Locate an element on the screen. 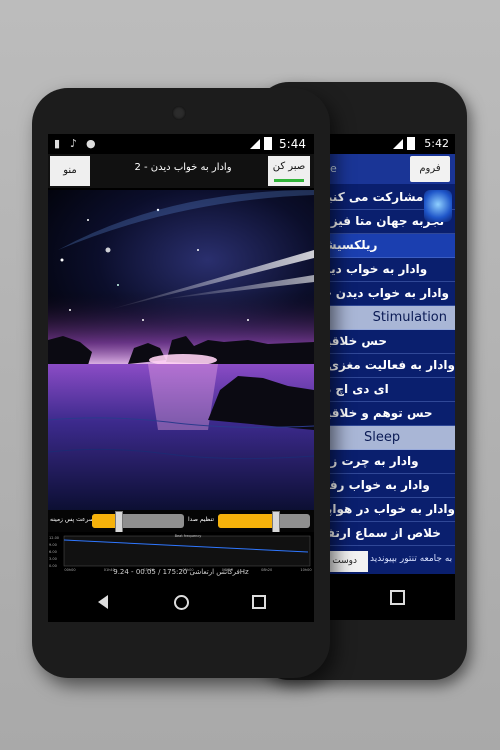  join-community-text: به جامعه تنتور بپیوندید is located at coordinates (411, 559).